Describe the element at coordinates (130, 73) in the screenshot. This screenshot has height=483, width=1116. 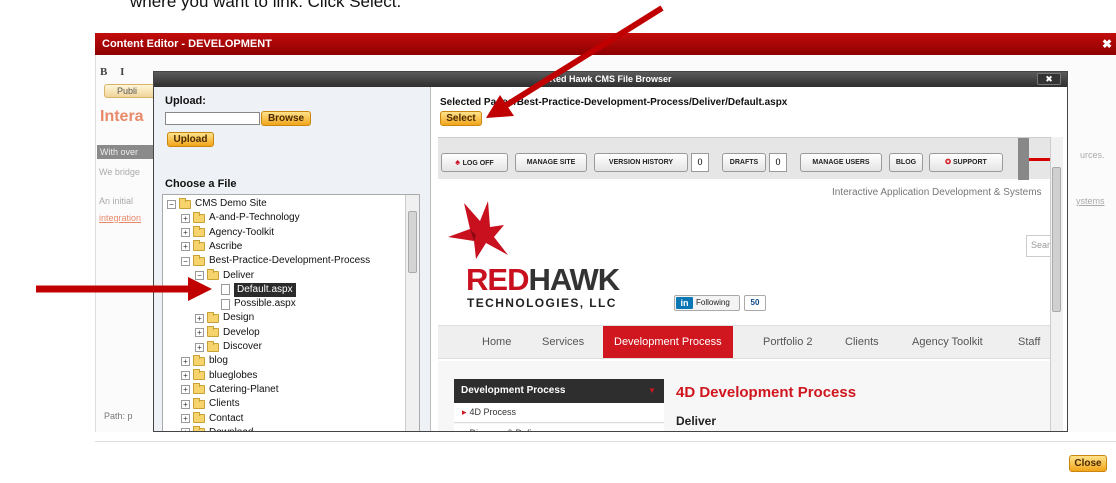
I see `editor-toolbar: B I` at that location.